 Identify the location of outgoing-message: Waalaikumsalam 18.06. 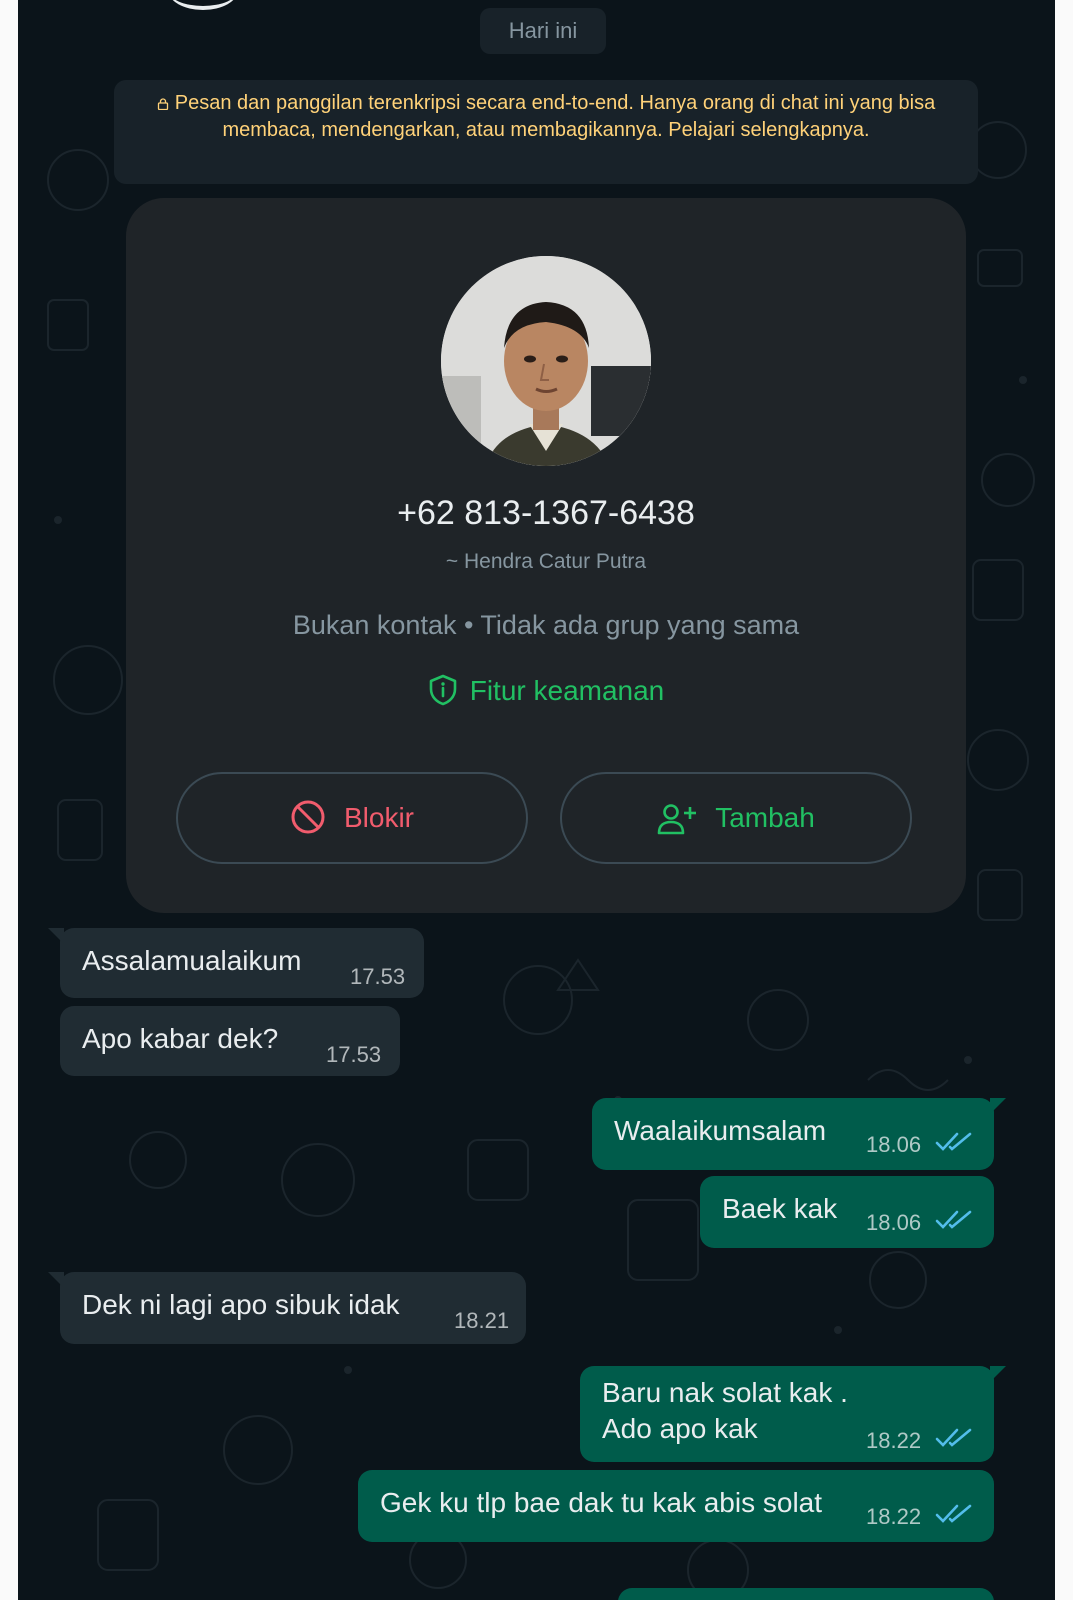
(799, 1134).